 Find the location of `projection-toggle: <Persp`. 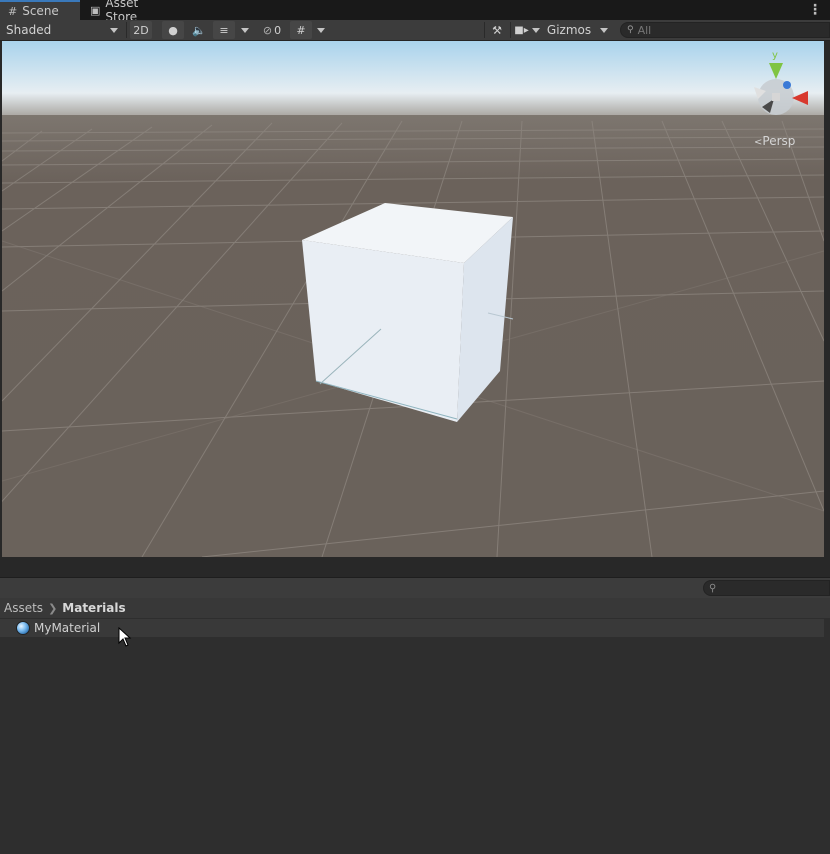

projection-toggle: <Persp is located at coordinates (774, 141).